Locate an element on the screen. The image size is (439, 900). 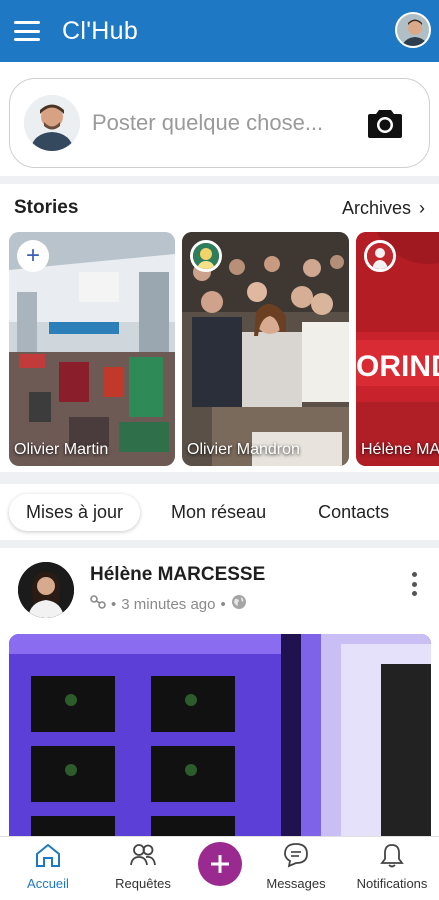
tab-mon-reseau: Mon réseau is located at coordinates (218, 512).